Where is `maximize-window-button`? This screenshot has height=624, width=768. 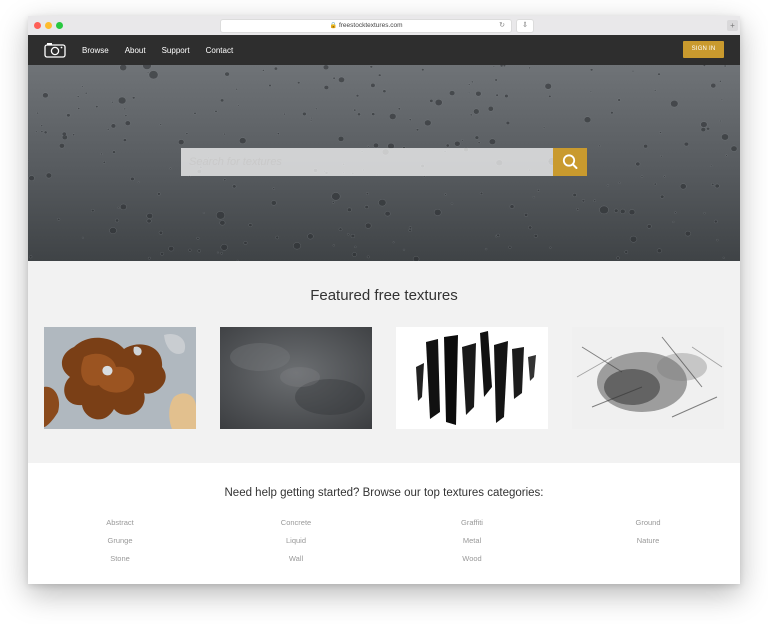 maximize-window-button is located at coordinates (59, 25).